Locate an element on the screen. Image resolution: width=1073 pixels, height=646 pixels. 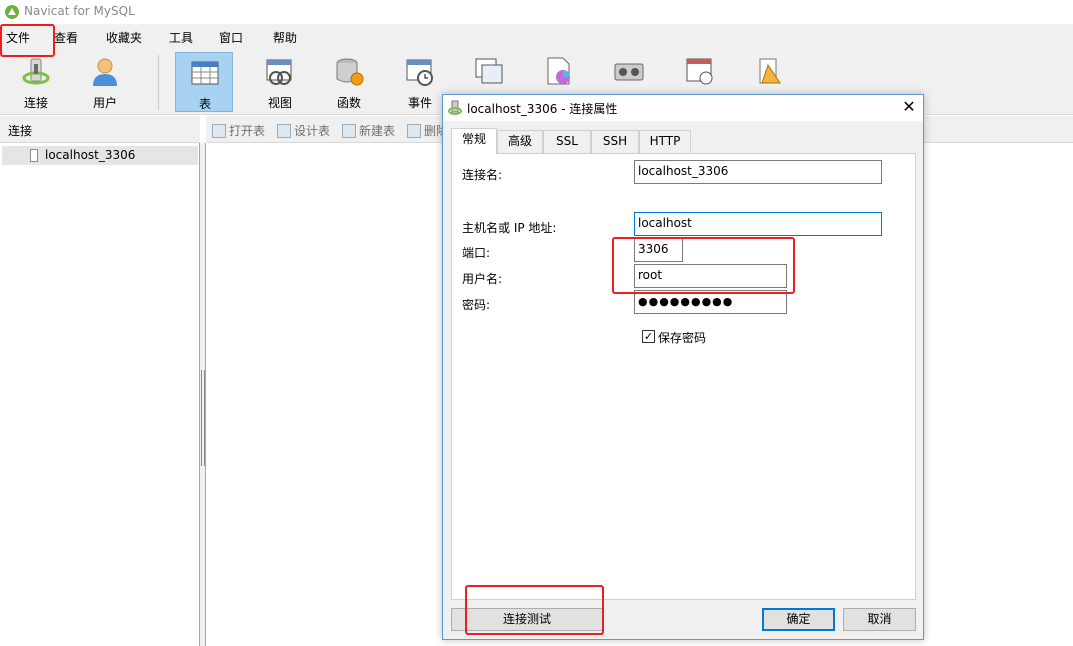
tab-general: 常规 is located at coordinates (474, 141).